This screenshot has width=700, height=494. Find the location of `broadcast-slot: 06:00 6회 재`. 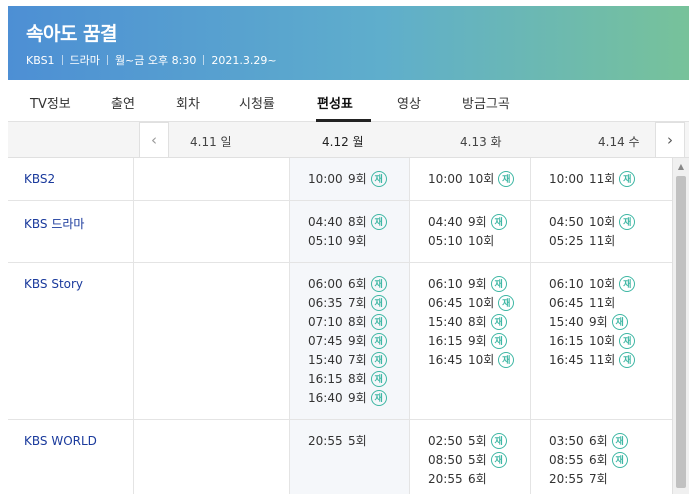

broadcast-slot: 06:00 6회 재 is located at coordinates (347, 283).